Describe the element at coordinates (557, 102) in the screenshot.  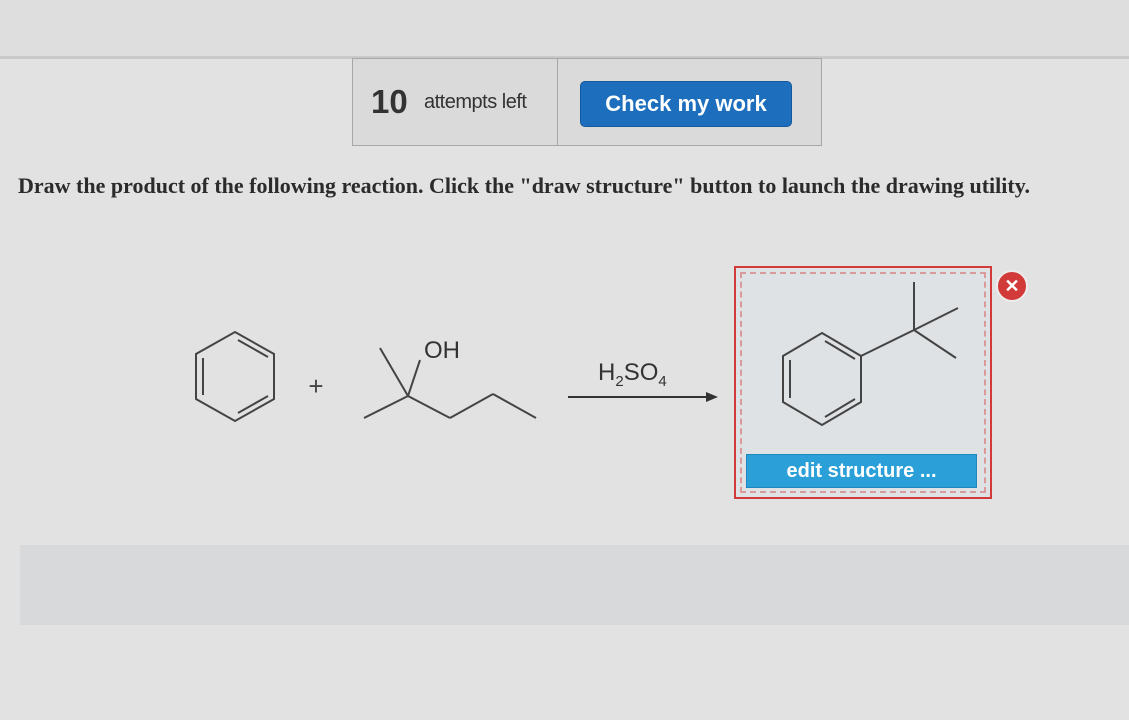
I see `divider` at that location.